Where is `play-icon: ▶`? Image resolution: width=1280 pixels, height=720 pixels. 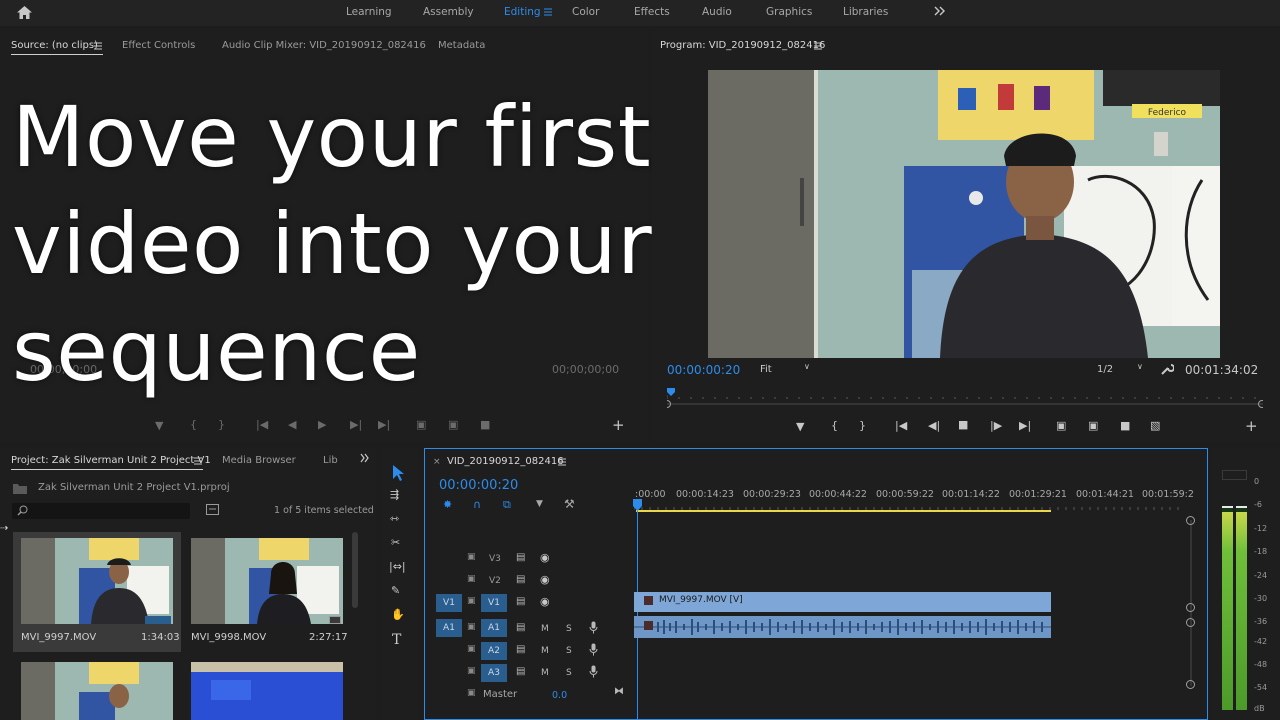 play-icon: ▶ is located at coordinates (322, 424).